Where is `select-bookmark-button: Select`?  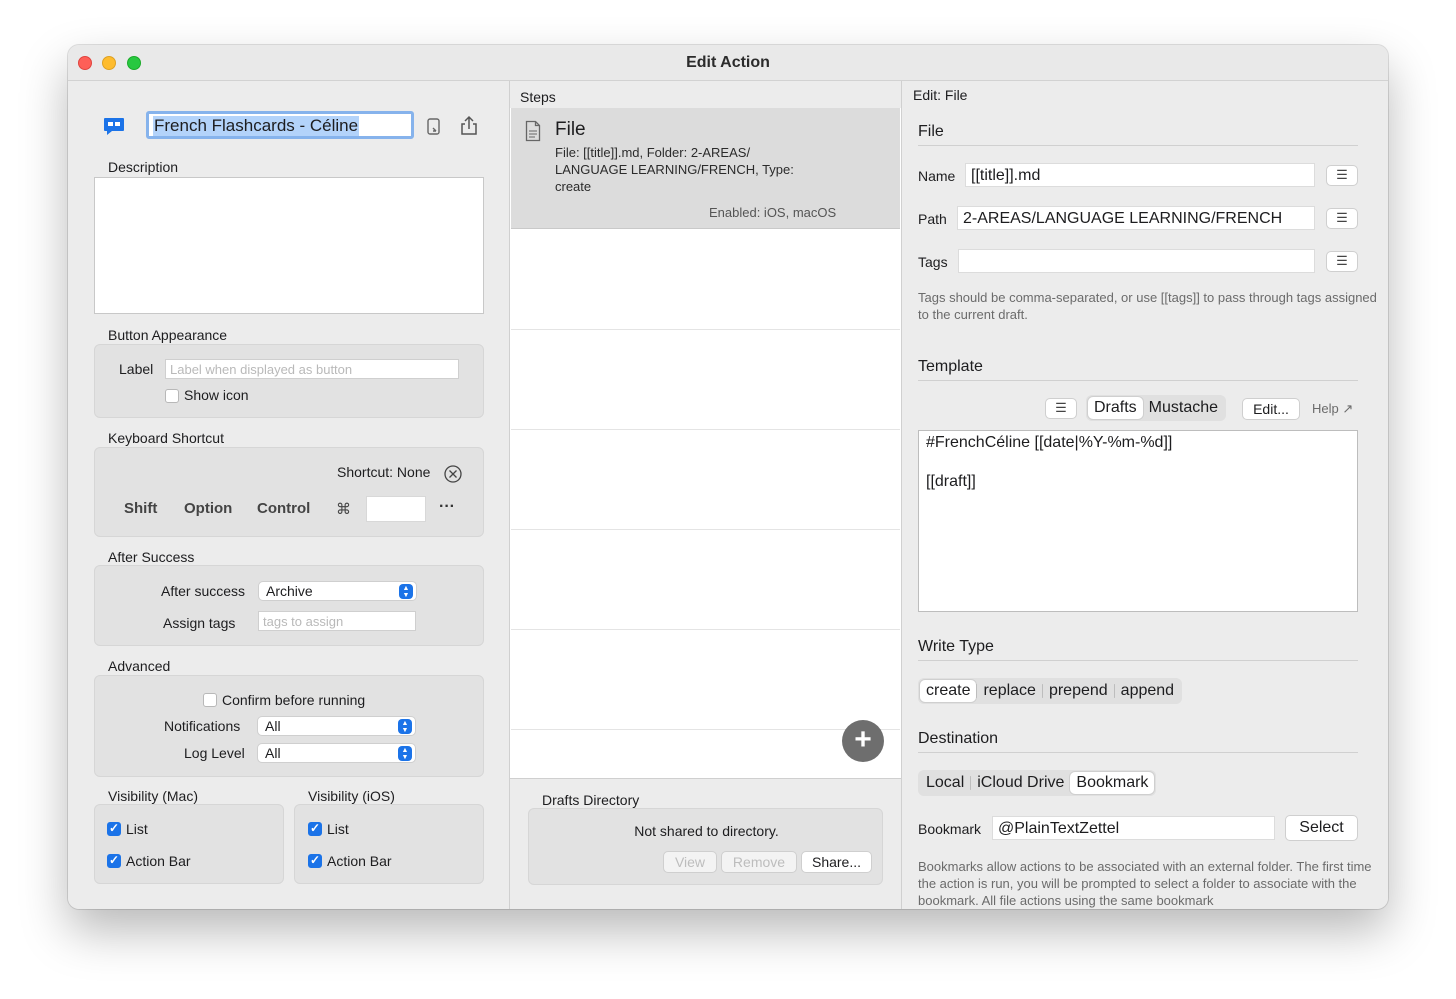 select-bookmark-button: Select is located at coordinates (1321, 828).